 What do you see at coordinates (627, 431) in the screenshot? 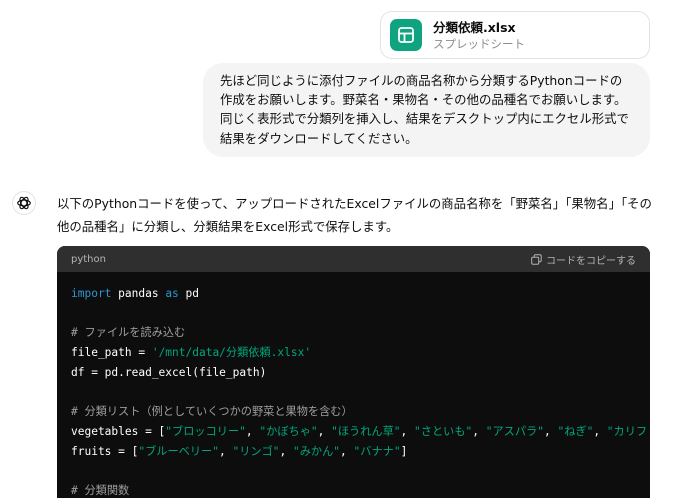
I see `code-token: "カリフ` at bounding box center [627, 431].